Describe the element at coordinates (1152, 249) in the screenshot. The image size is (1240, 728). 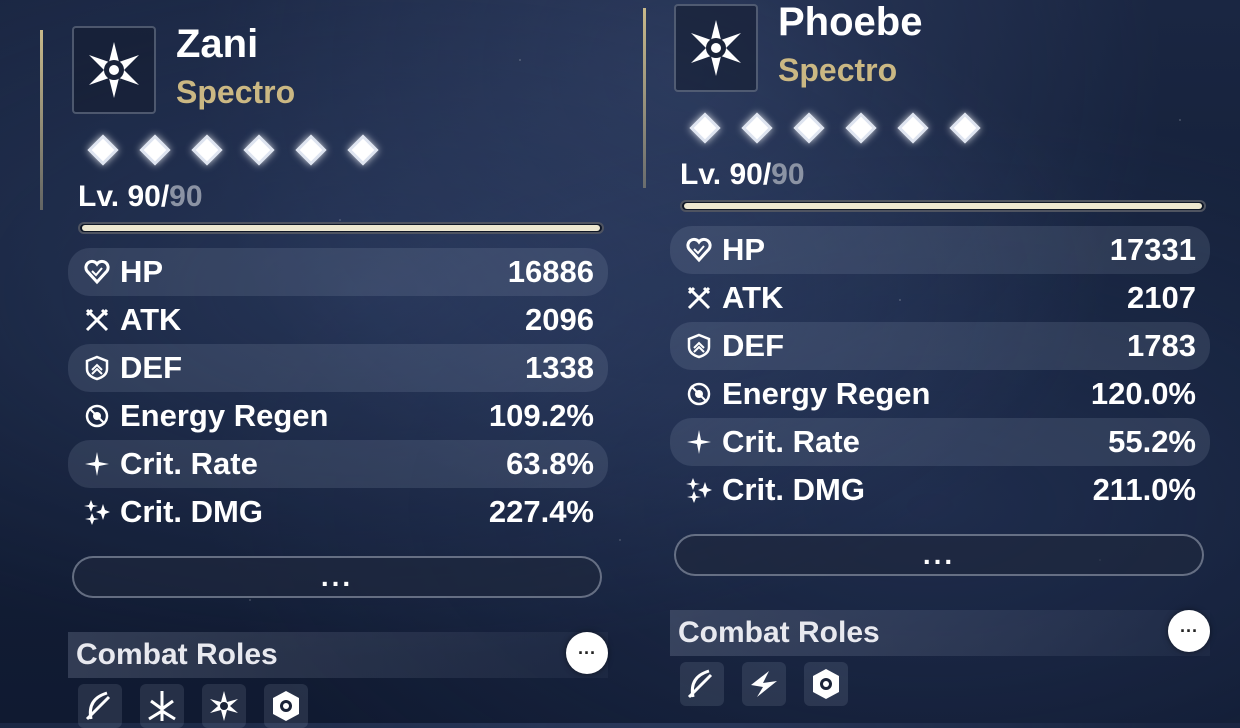
I see `stat-value: 17331` at that location.